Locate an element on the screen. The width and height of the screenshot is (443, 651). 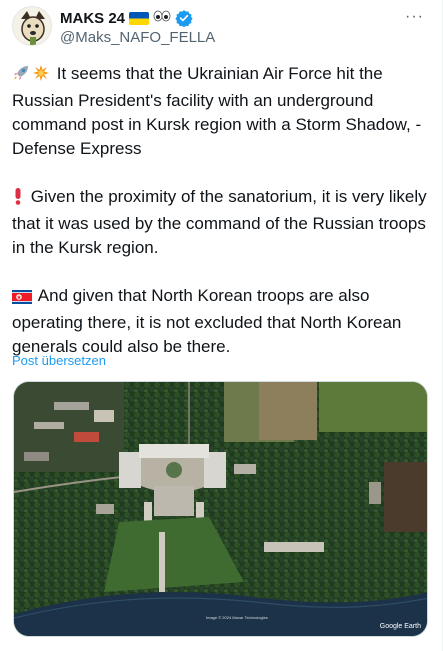
avatar is located at coordinates (32, 26).